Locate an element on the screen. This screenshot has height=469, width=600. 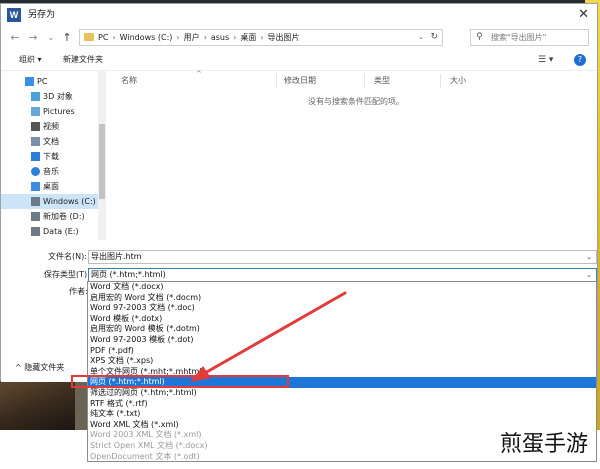
arrow-shaft is located at coordinates (275, 333).